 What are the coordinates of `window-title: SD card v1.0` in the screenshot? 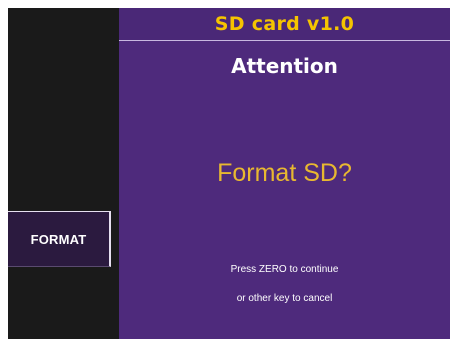 It's located at (284, 24).